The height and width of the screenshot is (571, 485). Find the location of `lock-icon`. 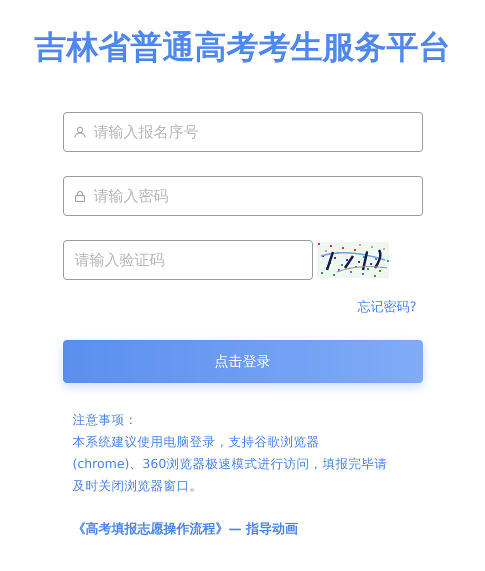

lock-icon is located at coordinates (80, 196).